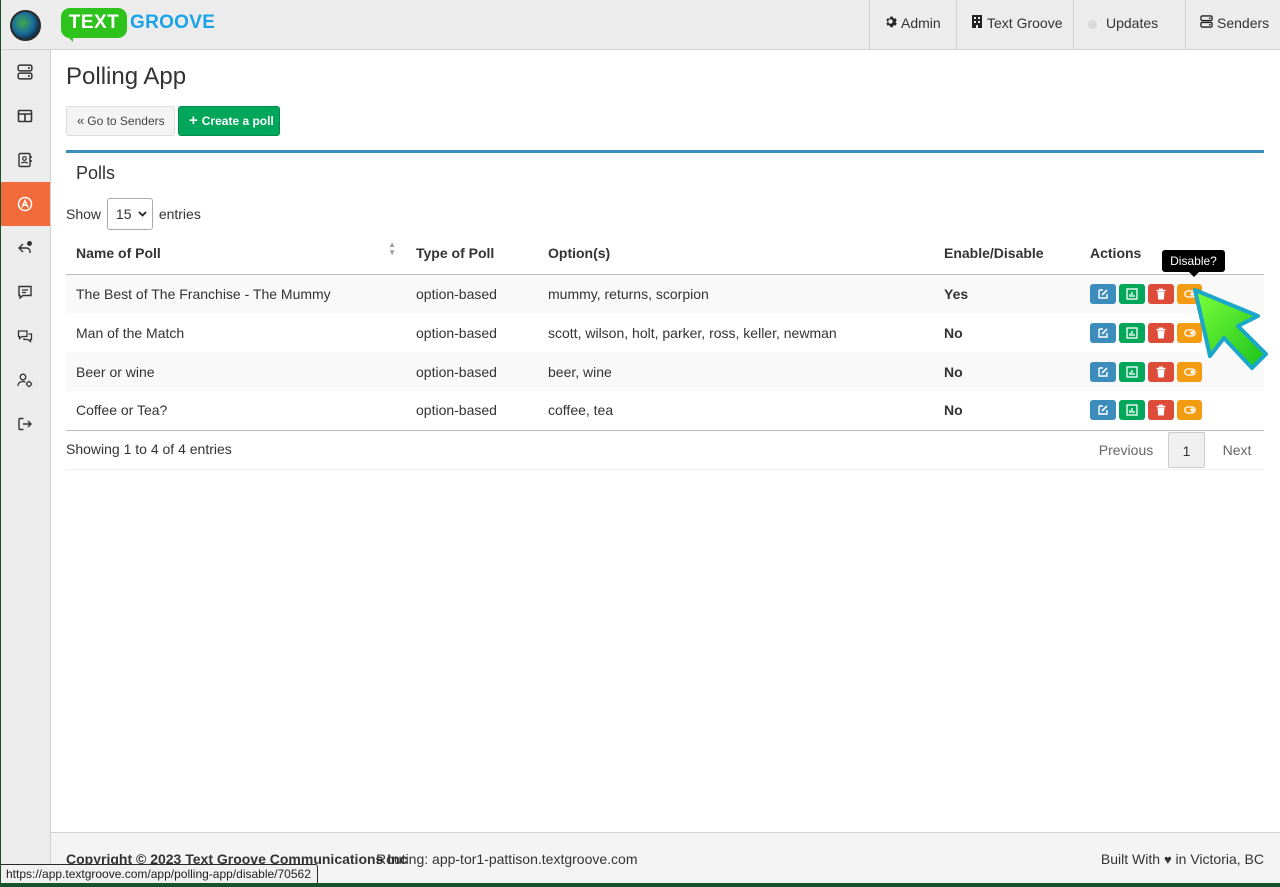 Image resolution: width=1280 pixels, height=887 pixels. Describe the element at coordinates (173, 22) in the screenshot. I see `brand-logo-groove: GROOVE` at that location.